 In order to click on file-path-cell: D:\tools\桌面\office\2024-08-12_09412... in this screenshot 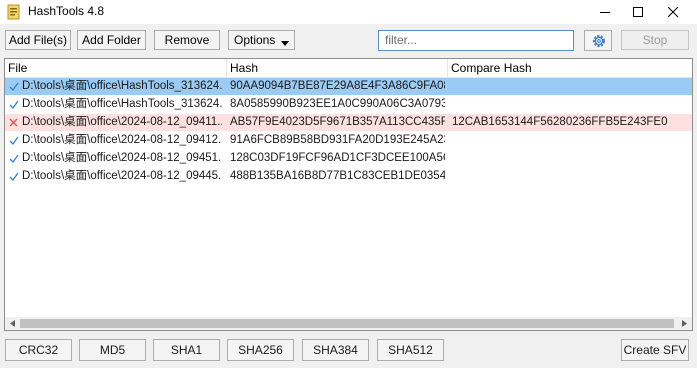, I will do `click(122, 140)`.